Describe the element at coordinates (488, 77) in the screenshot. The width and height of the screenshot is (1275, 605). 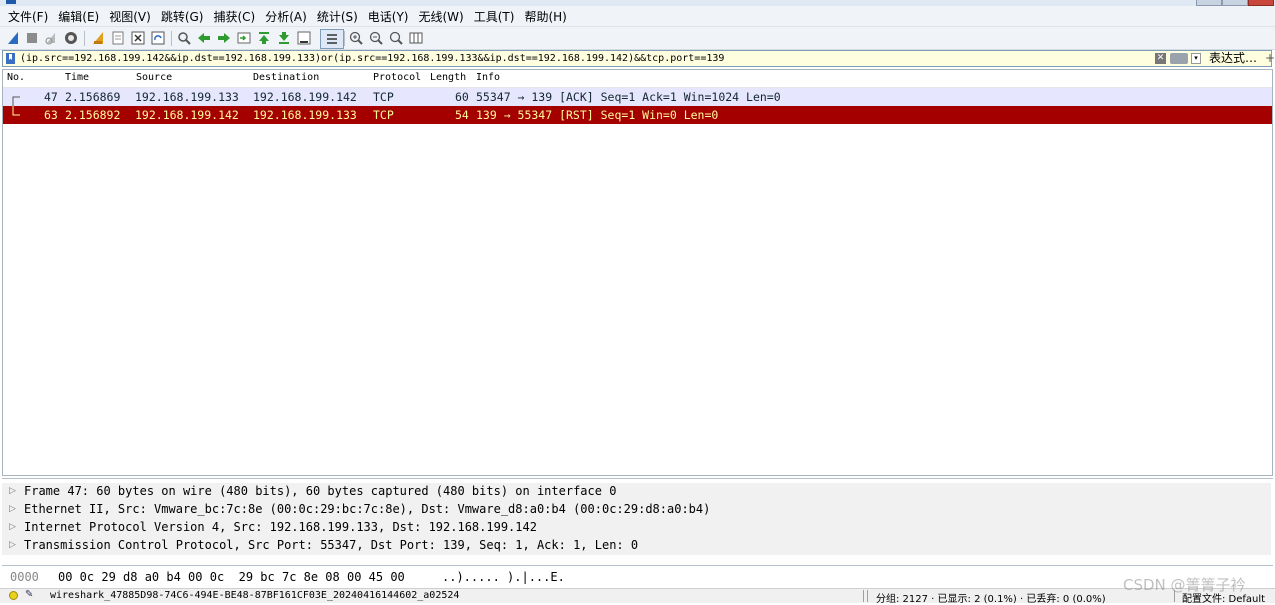
I see `column-header-info: Info` at that location.